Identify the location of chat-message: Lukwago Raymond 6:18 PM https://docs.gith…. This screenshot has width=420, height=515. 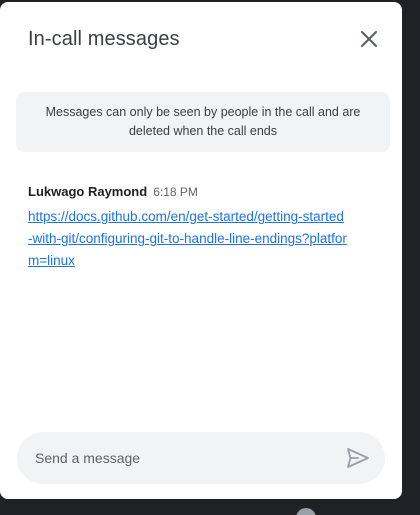
(193, 227).